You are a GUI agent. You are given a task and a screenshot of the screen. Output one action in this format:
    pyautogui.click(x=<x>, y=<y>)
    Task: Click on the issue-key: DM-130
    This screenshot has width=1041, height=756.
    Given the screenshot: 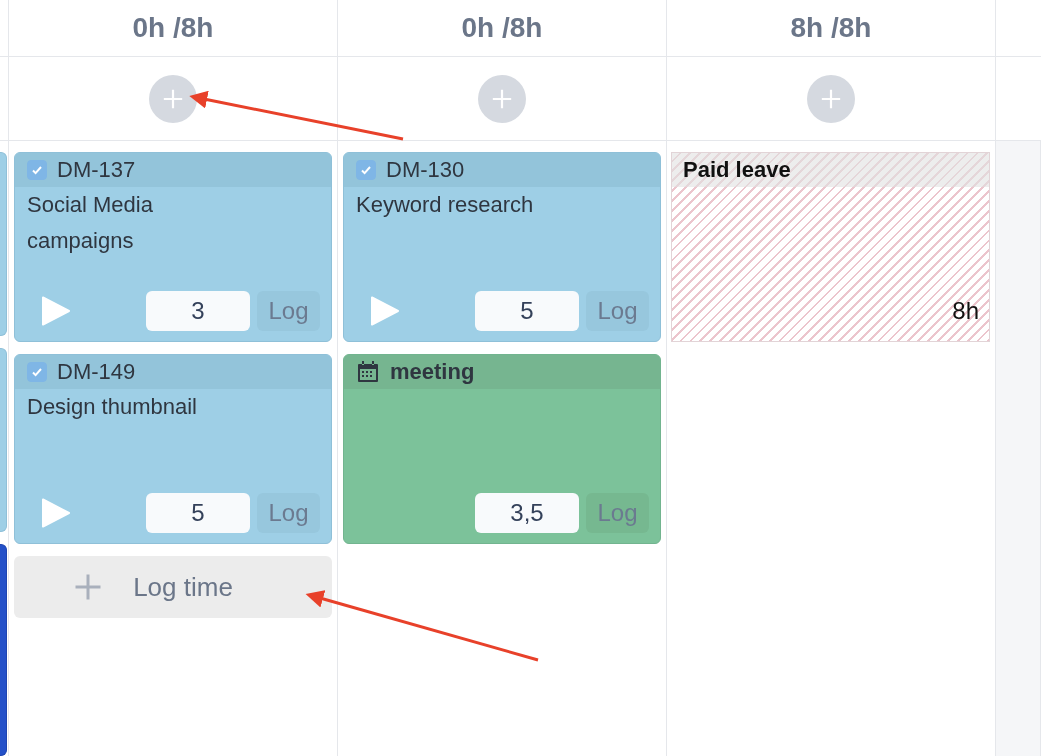 What is the action you would take?
    pyautogui.click(x=425, y=170)
    